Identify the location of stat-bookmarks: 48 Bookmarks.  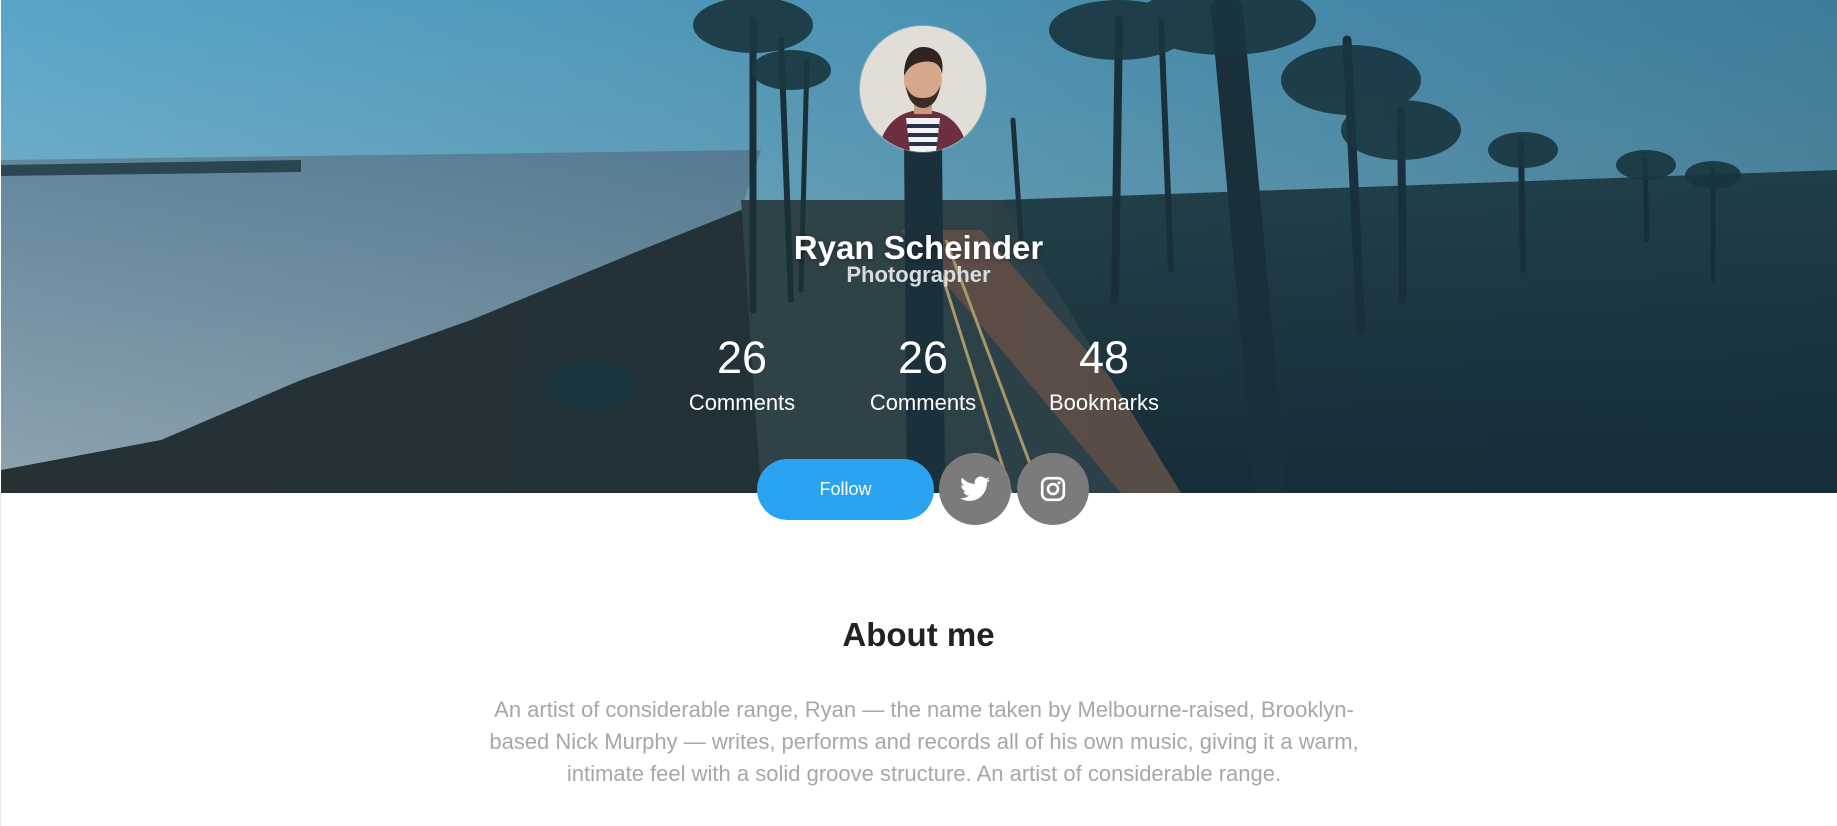
(1104, 375).